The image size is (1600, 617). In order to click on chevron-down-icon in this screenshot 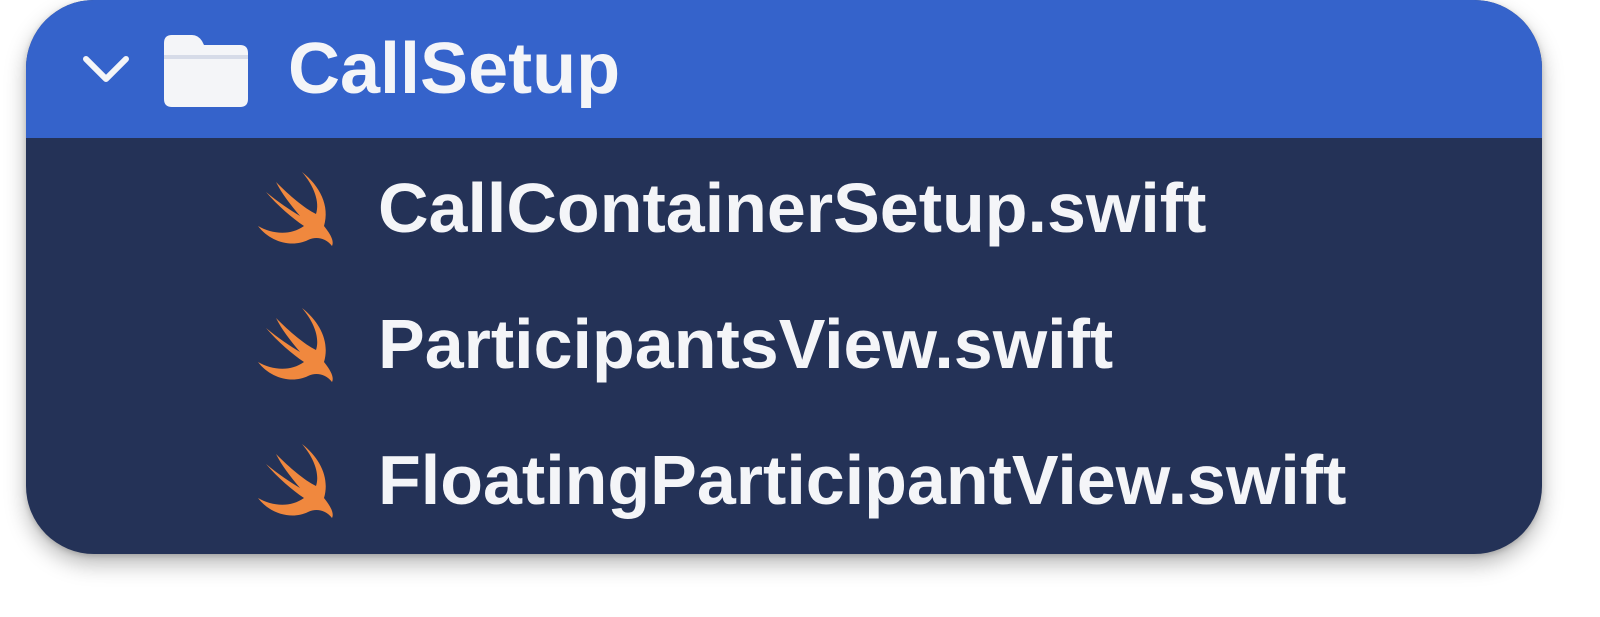, I will do `click(106, 69)`.